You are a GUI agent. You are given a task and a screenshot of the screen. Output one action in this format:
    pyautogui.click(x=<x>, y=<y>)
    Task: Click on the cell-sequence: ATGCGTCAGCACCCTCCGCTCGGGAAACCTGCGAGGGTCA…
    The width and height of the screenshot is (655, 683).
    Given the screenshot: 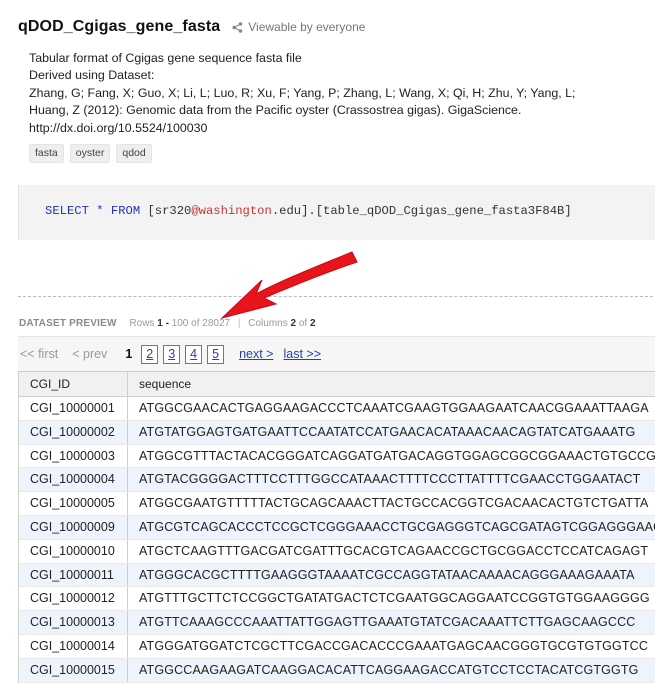 What is the action you would take?
    pyautogui.click(x=397, y=526)
    